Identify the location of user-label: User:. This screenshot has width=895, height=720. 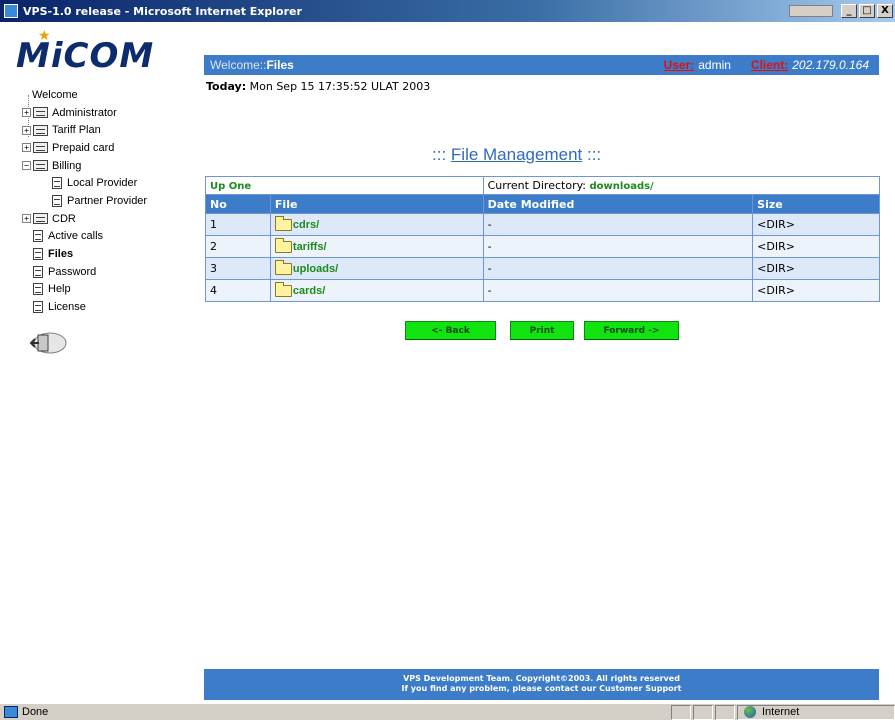
(679, 65).